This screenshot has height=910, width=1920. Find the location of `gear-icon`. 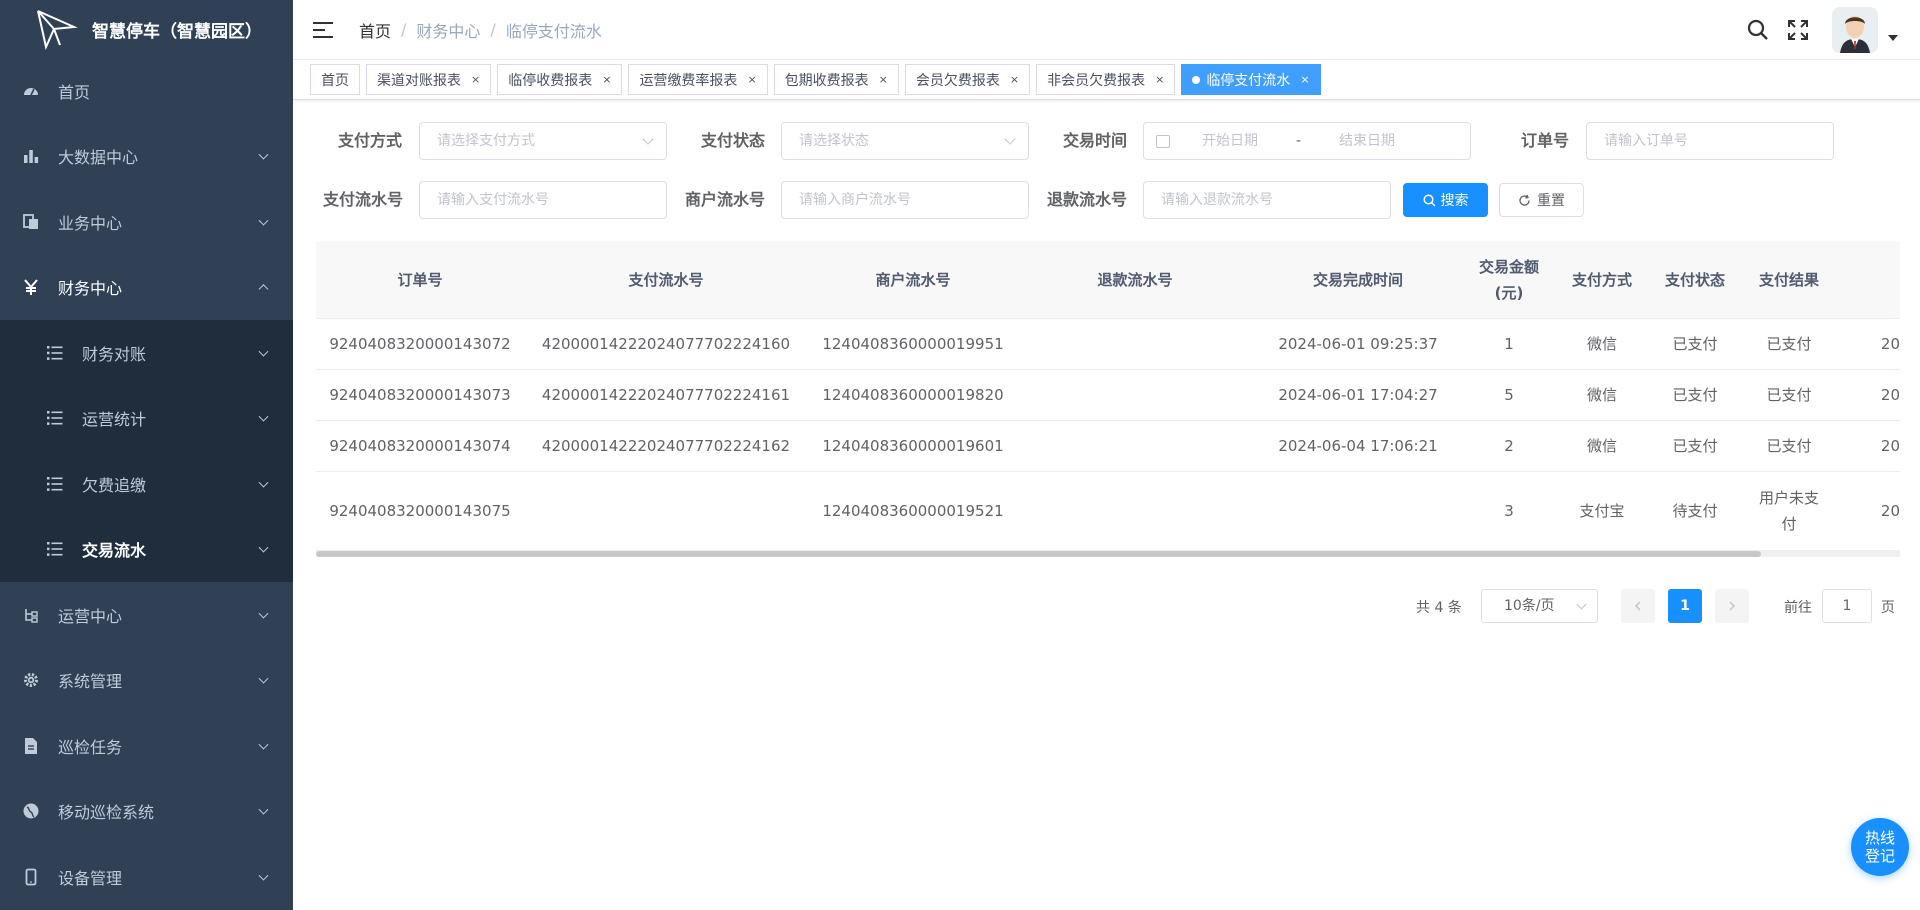

gear-icon is located at coordinates (31, 680).